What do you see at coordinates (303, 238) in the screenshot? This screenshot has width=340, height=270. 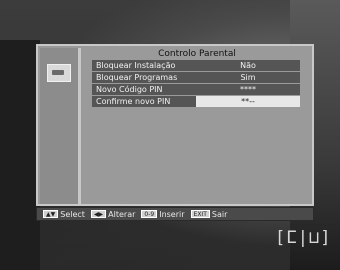 I see `channel-logo: [ⵎ|⊔]` at bounding box center [303, 238].